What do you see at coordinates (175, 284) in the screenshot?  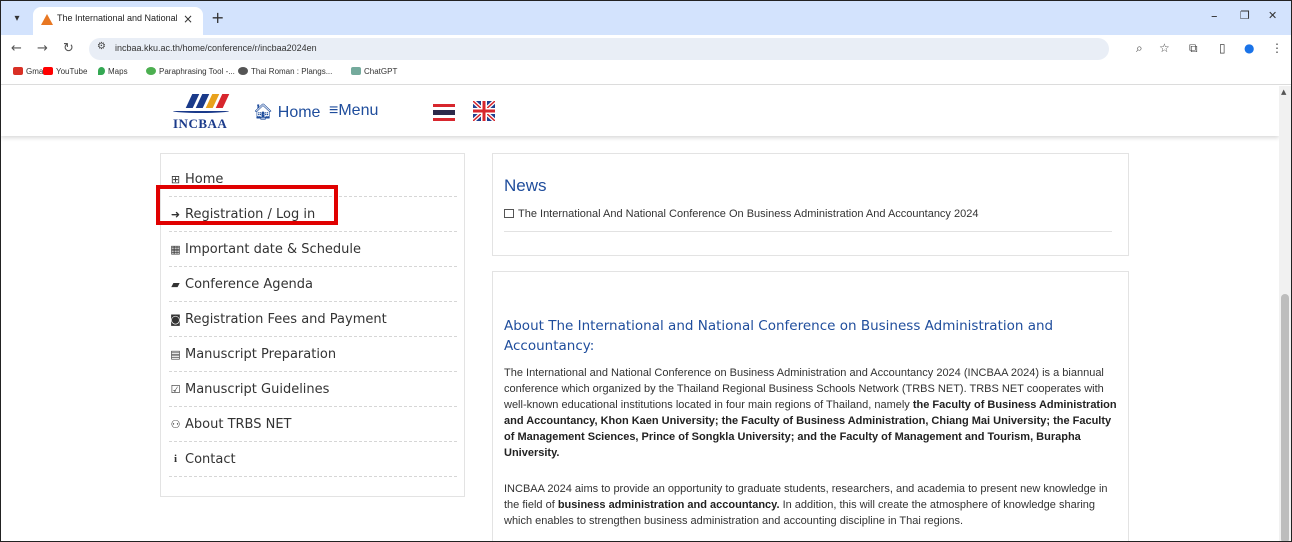 I see `book-icon: ▰` at bounding box center [175, 284].